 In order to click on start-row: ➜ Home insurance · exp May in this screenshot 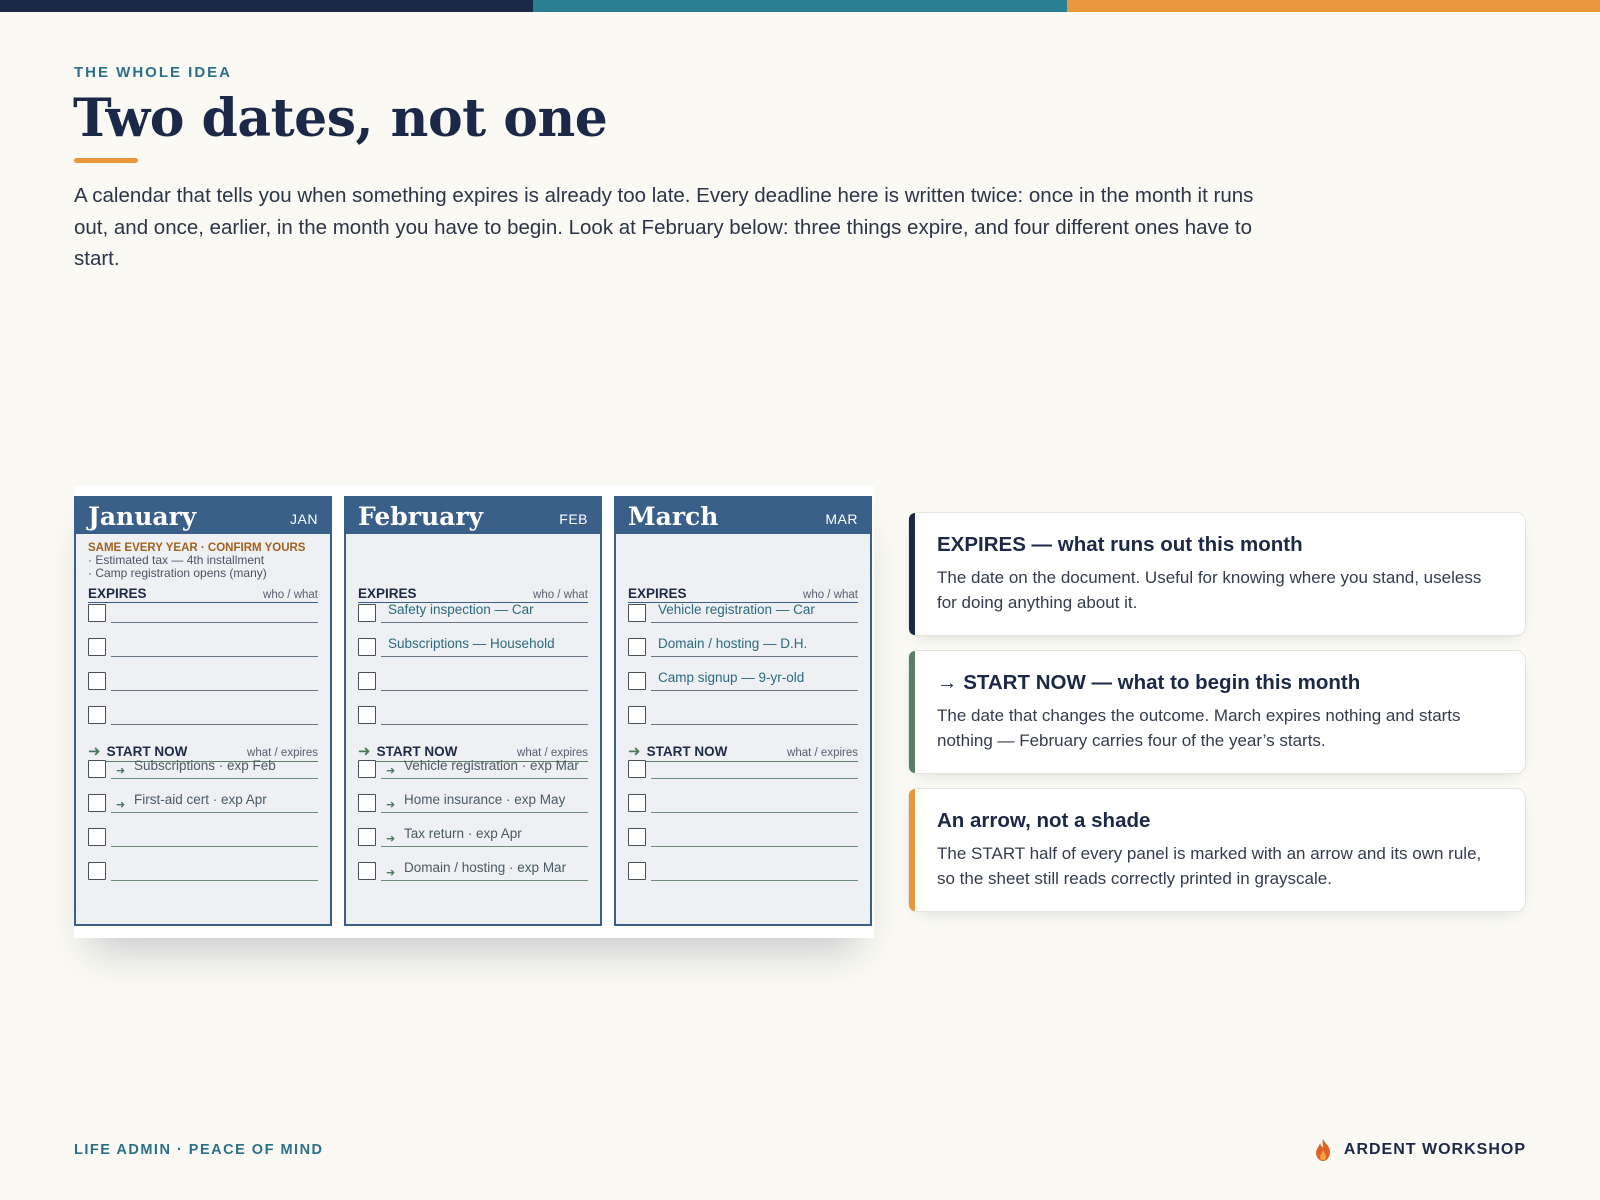, I will do `click(473, 803)`.